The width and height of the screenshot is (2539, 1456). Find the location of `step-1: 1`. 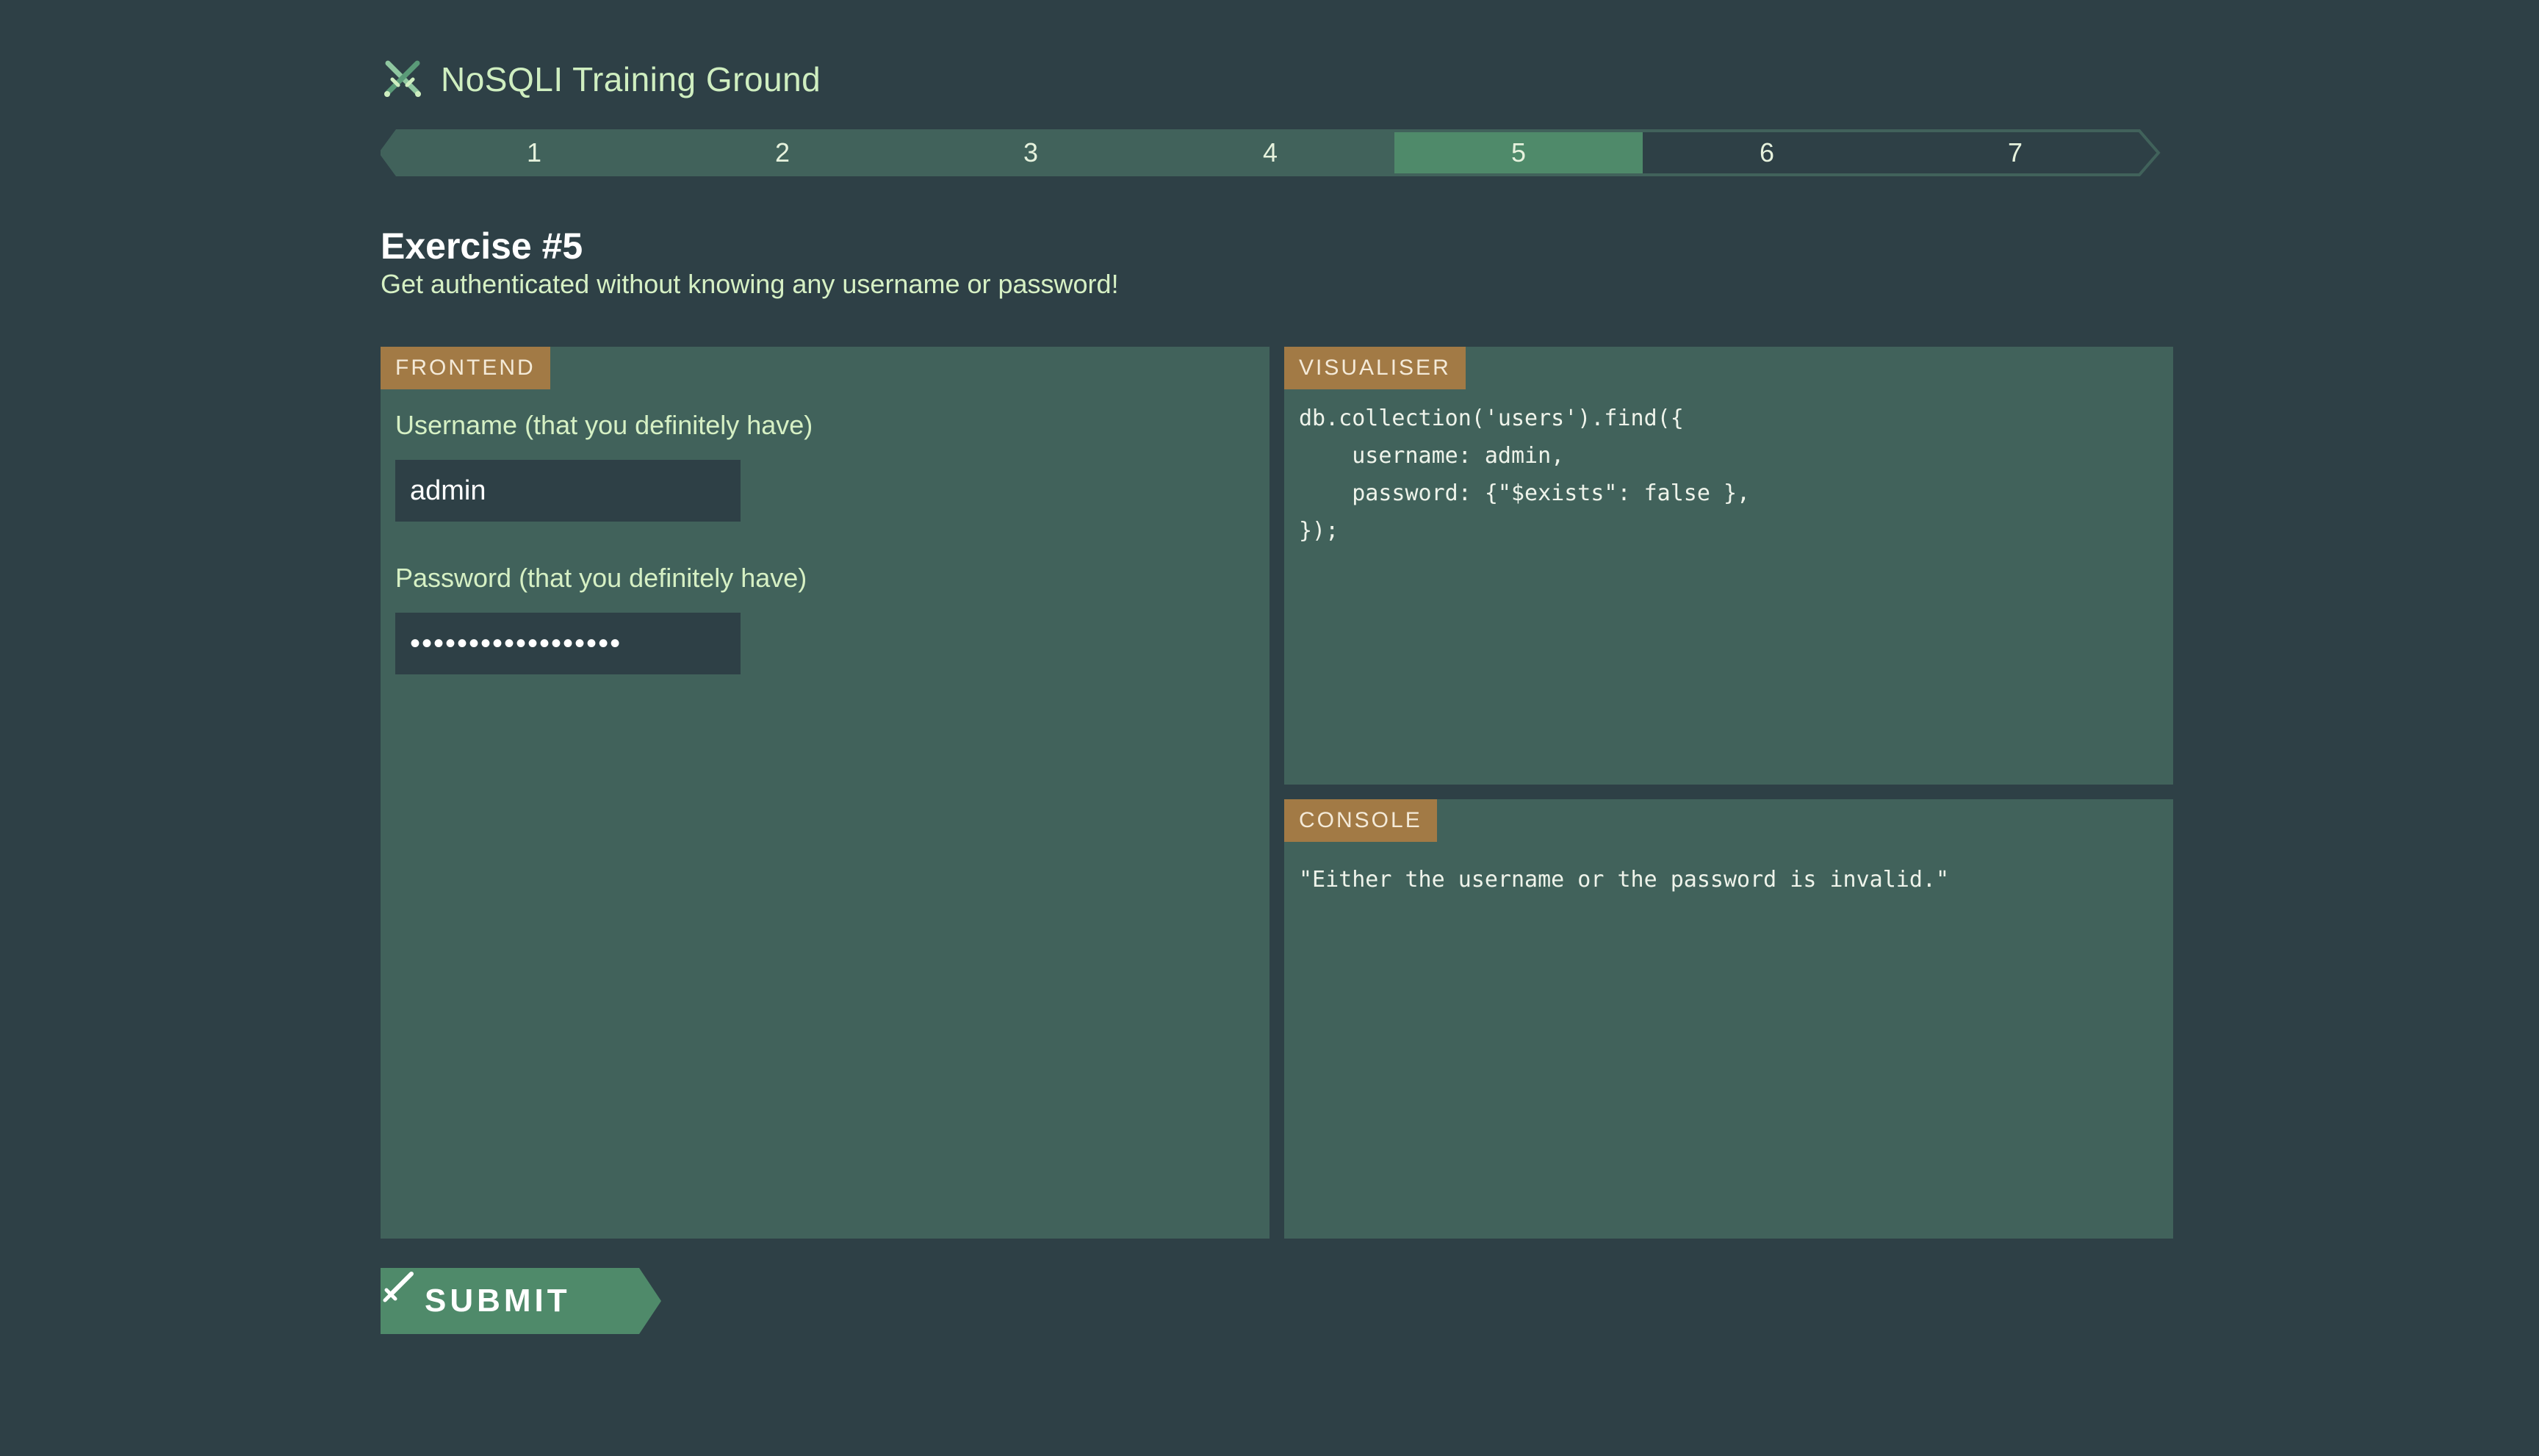

step-1: 1 is located at coordinates (534, 152).